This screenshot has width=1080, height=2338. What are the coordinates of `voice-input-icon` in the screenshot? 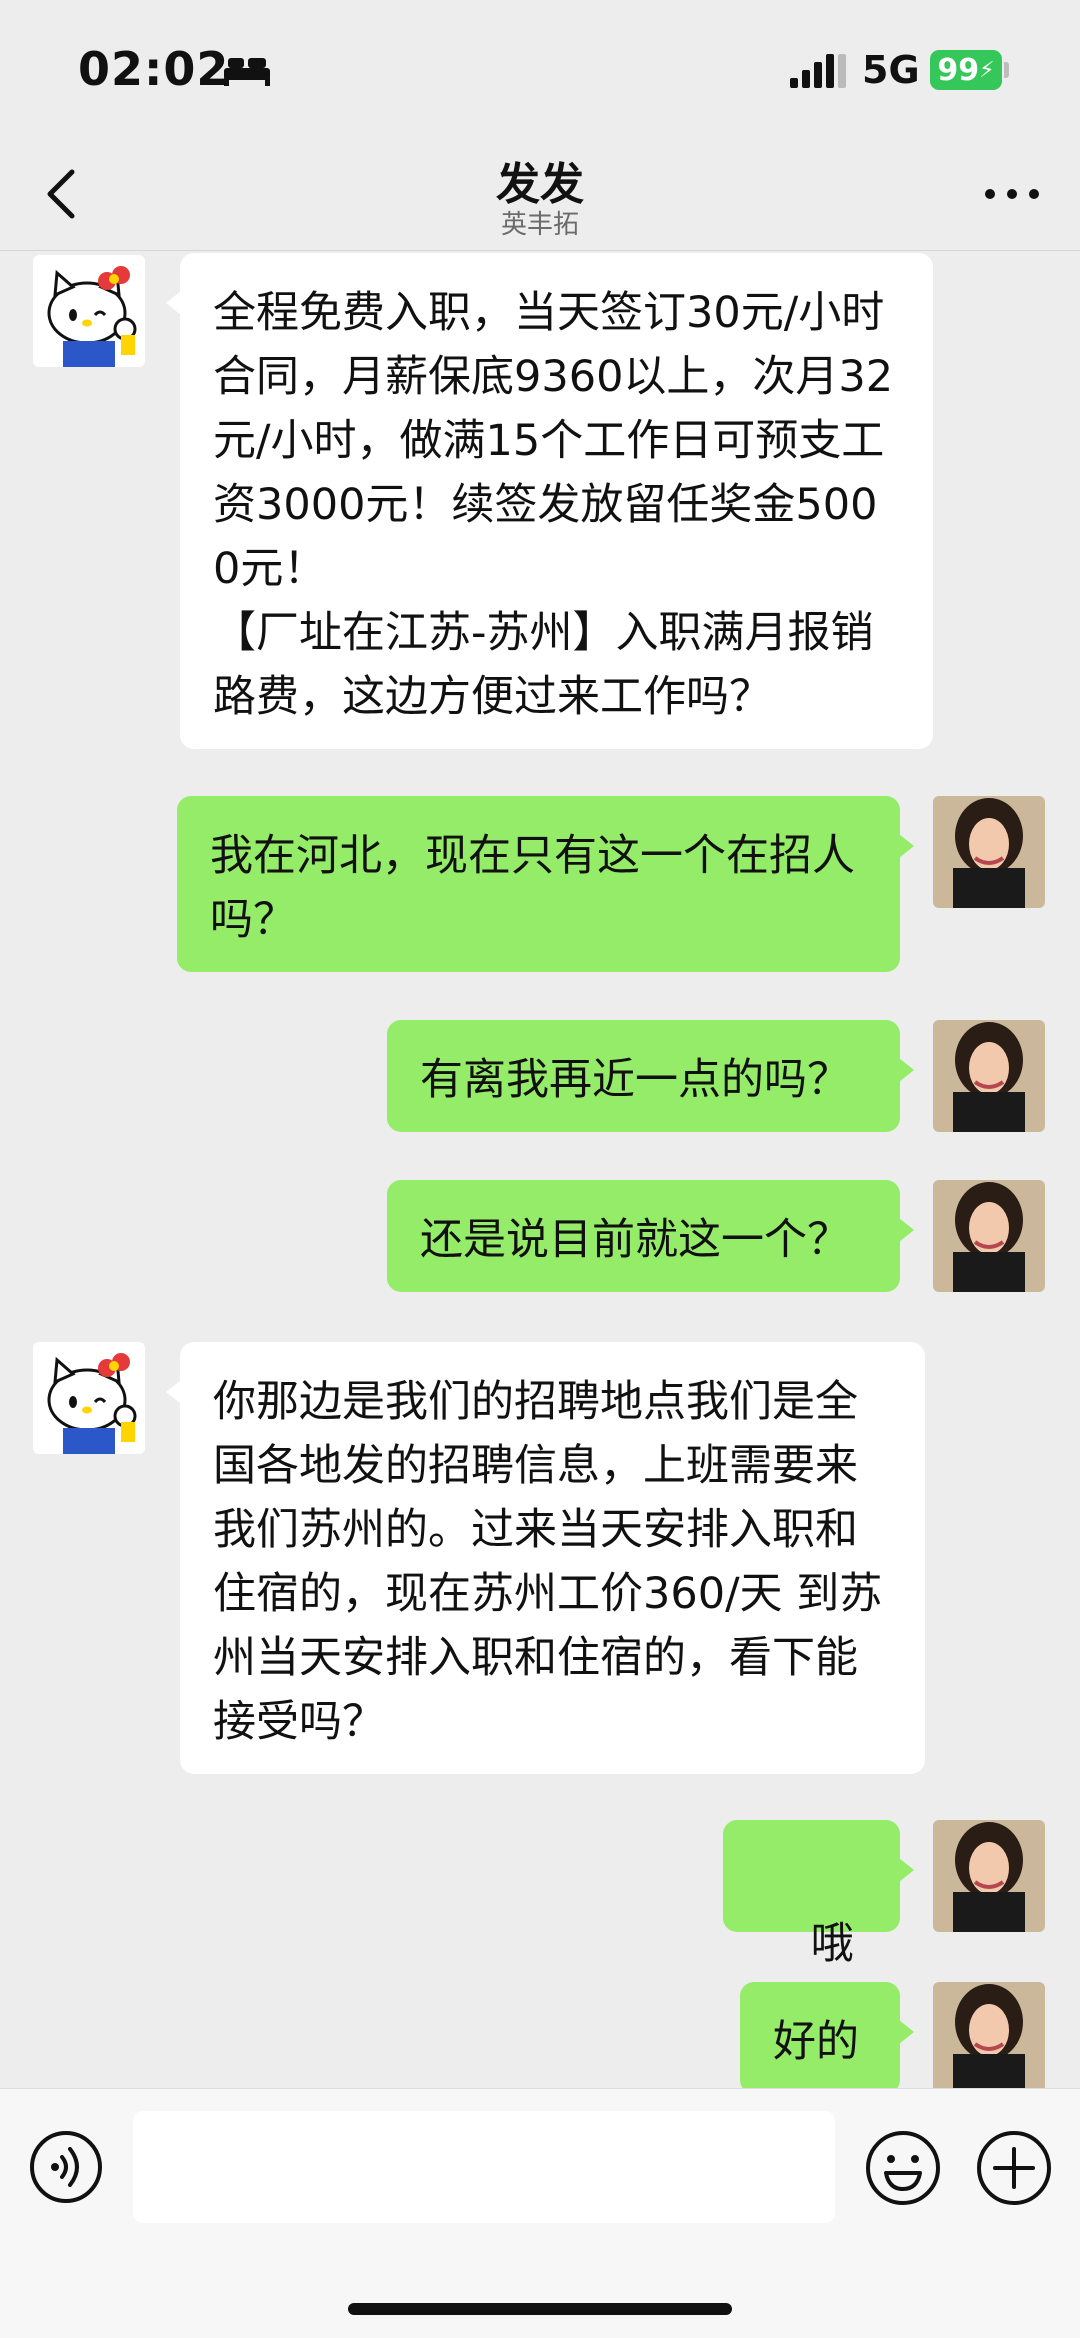 It's located at (66, 2167).